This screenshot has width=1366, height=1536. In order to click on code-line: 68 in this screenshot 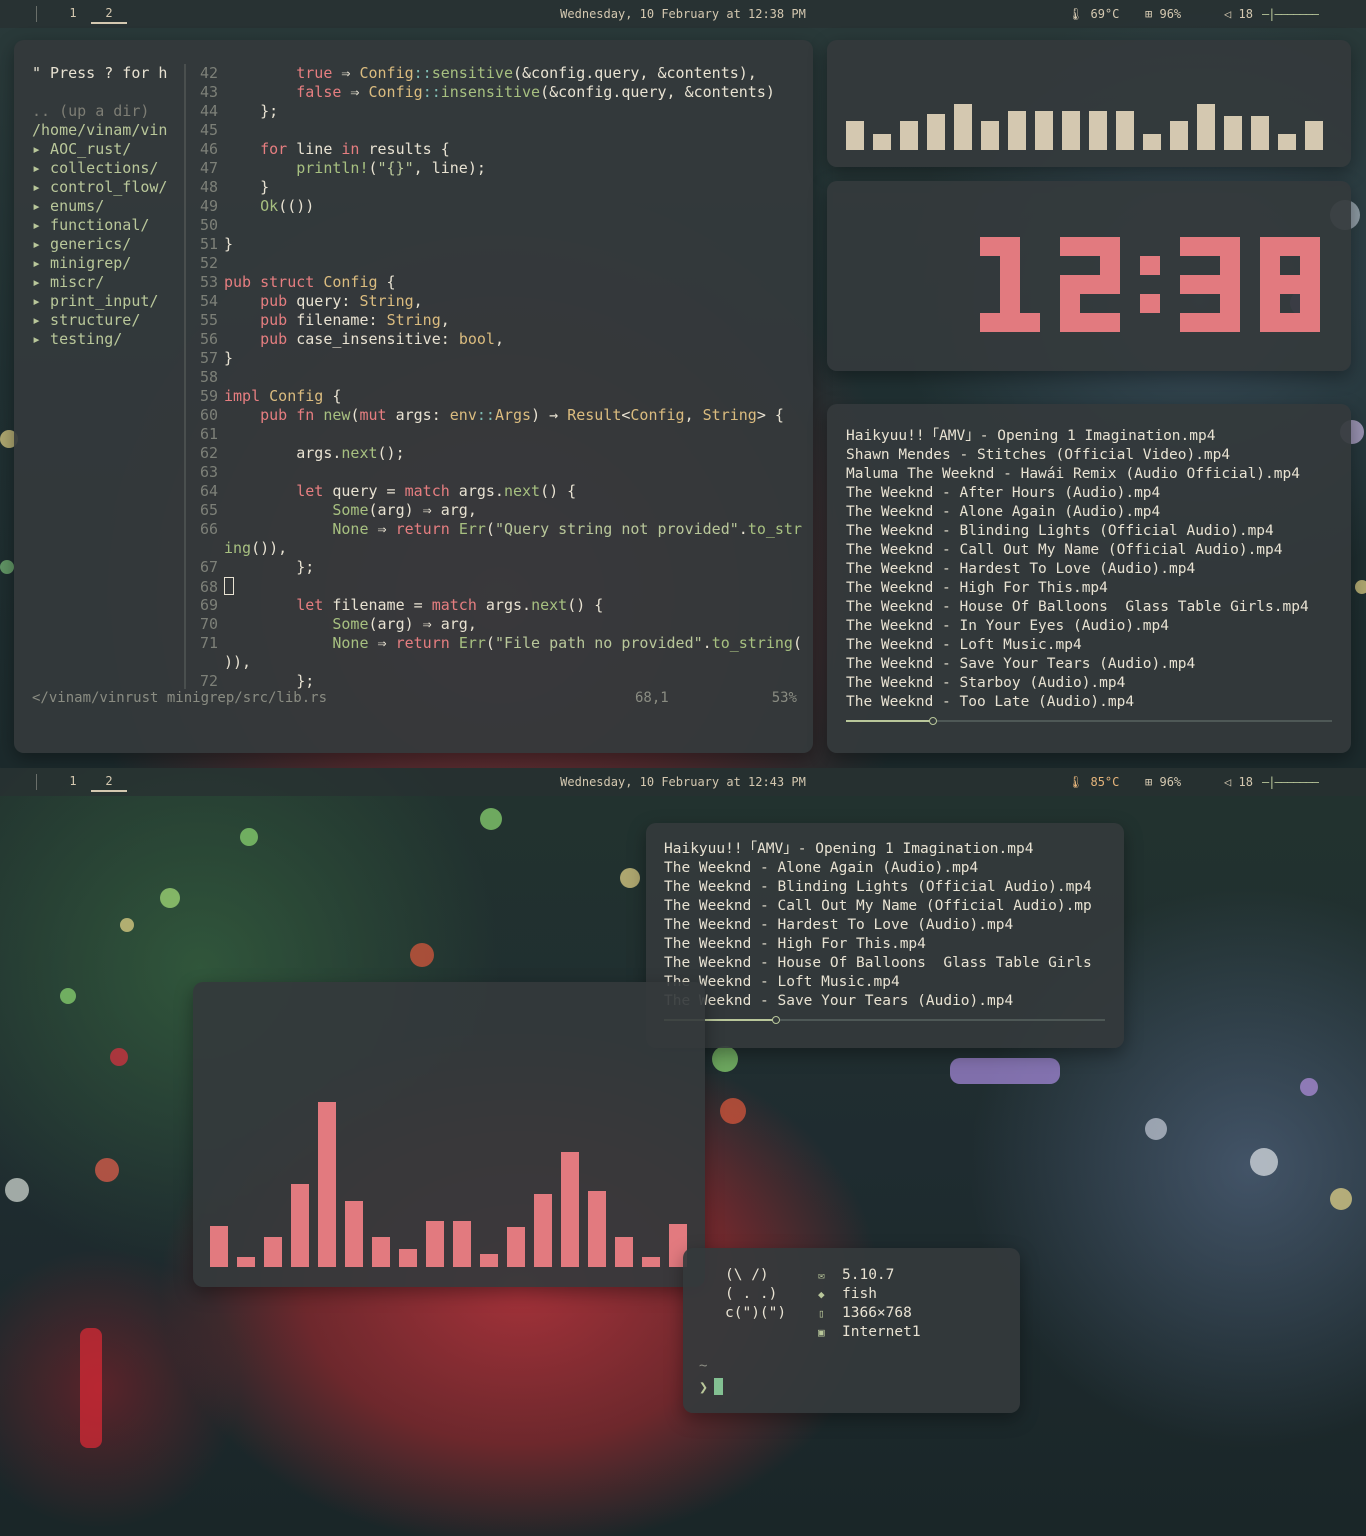, I will do `click(493, 586)`.